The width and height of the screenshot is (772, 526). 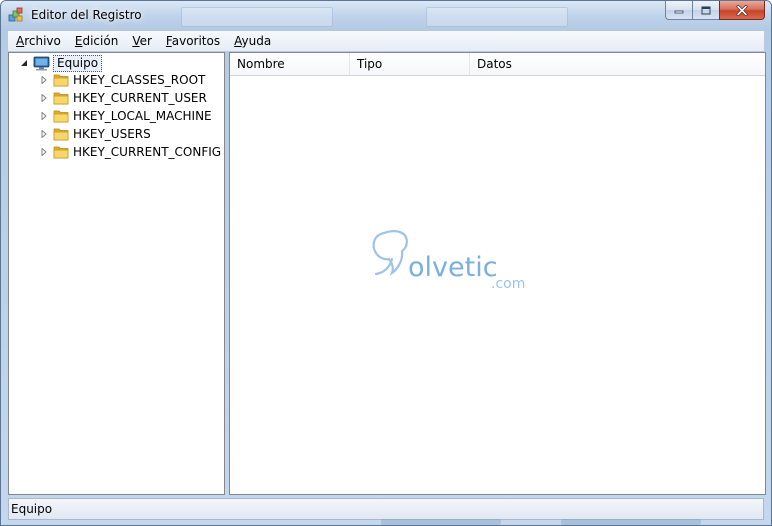 I want to click on column-header-tipo: Tipo, so click(x=410, y=64).